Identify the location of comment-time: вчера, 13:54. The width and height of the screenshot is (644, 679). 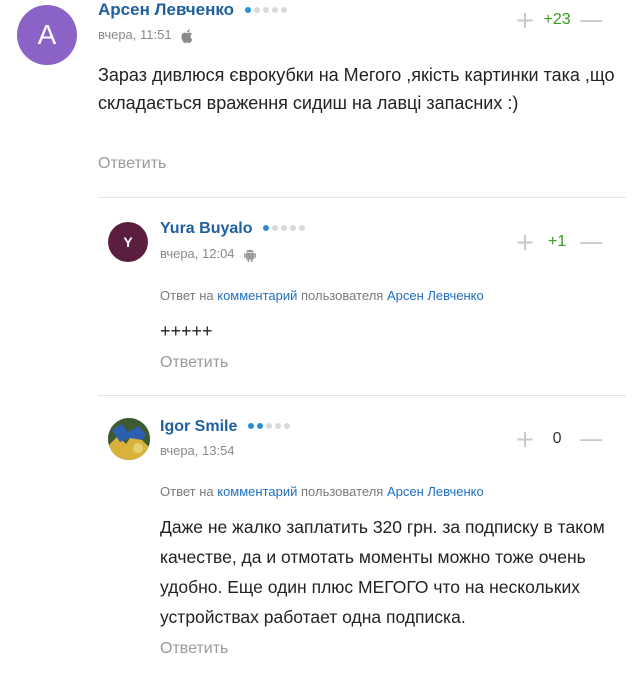
(197, 450).